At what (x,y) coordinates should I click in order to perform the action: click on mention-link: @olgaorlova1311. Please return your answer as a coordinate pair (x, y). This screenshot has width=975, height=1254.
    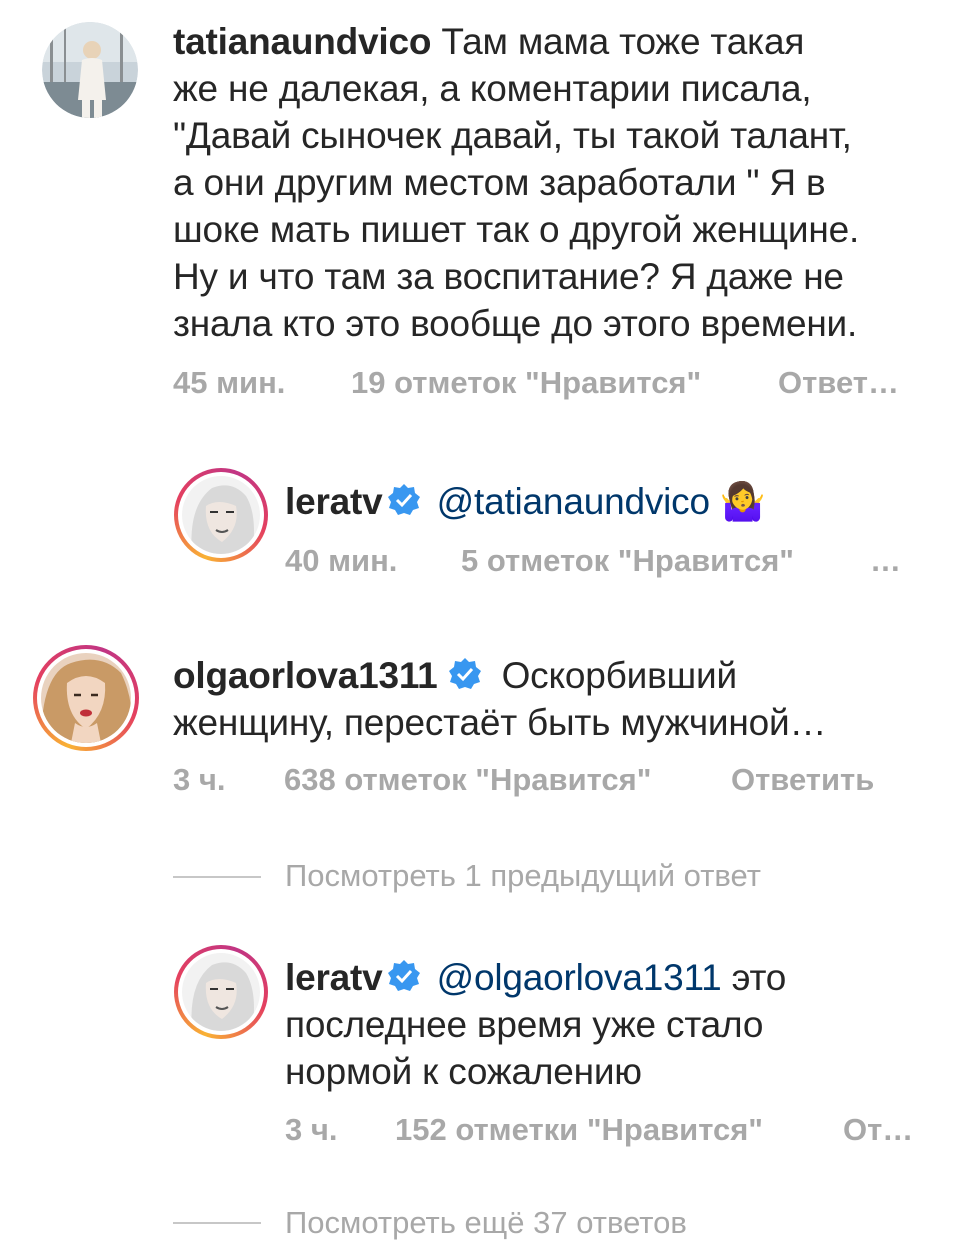
    Looking at the image, I should click on (579, 977).